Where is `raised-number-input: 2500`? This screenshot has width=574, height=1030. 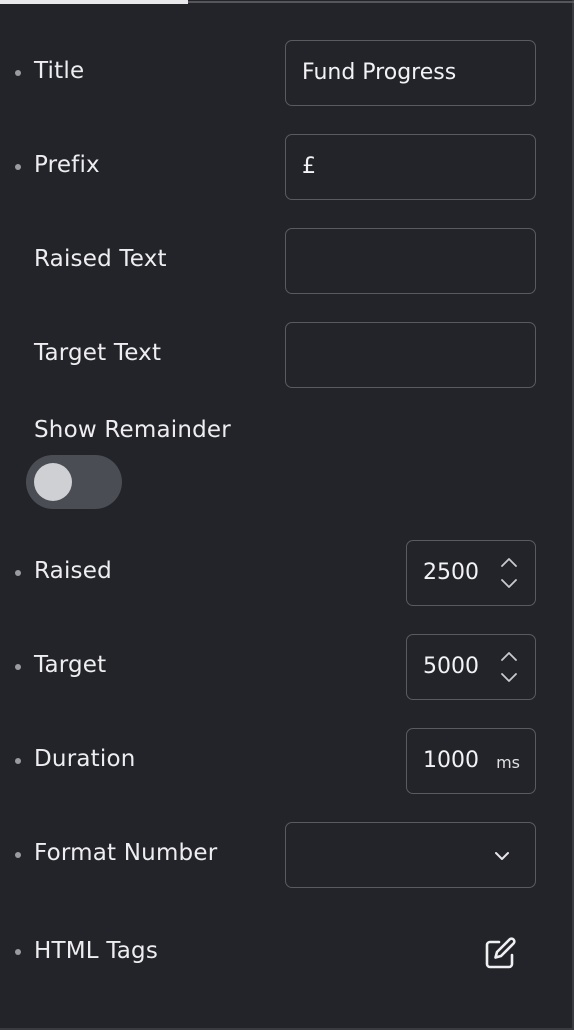
raised-number-input: 2500 is located at coordinates (471, 573).